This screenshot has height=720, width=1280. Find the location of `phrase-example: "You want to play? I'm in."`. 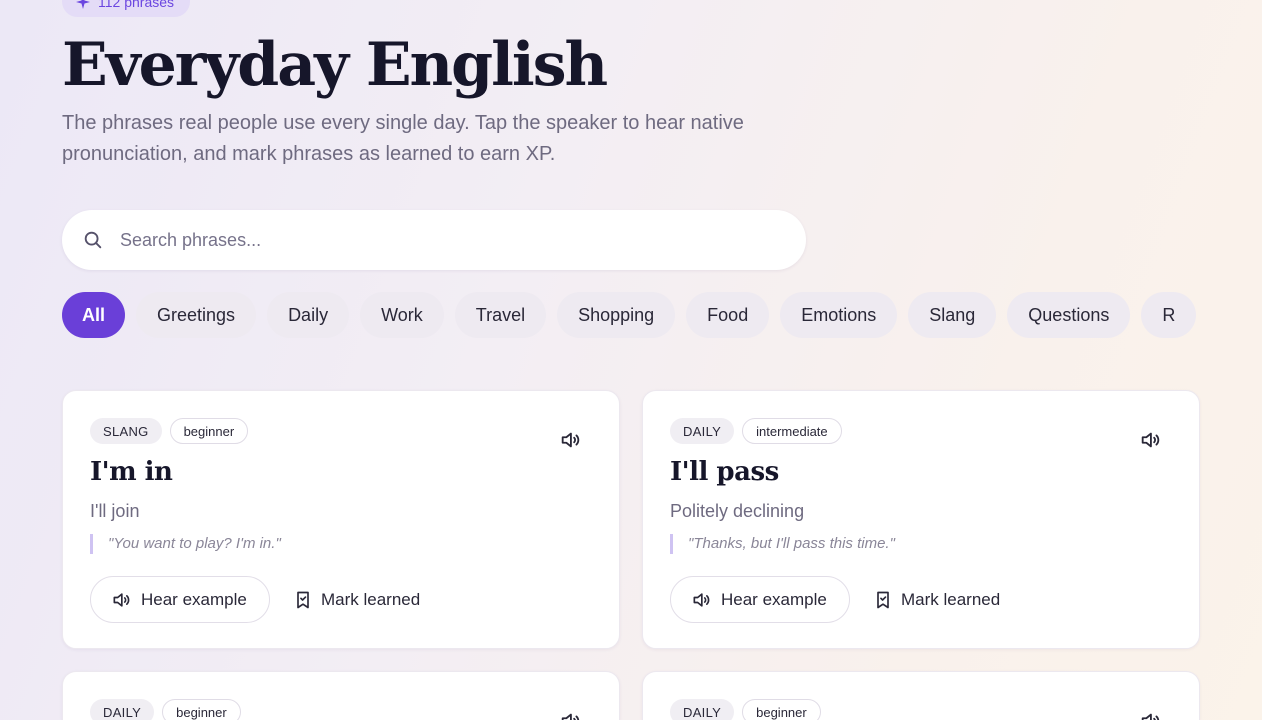

phrase-example: "You want to play? I'm in." is located at coordinates (185, 544).